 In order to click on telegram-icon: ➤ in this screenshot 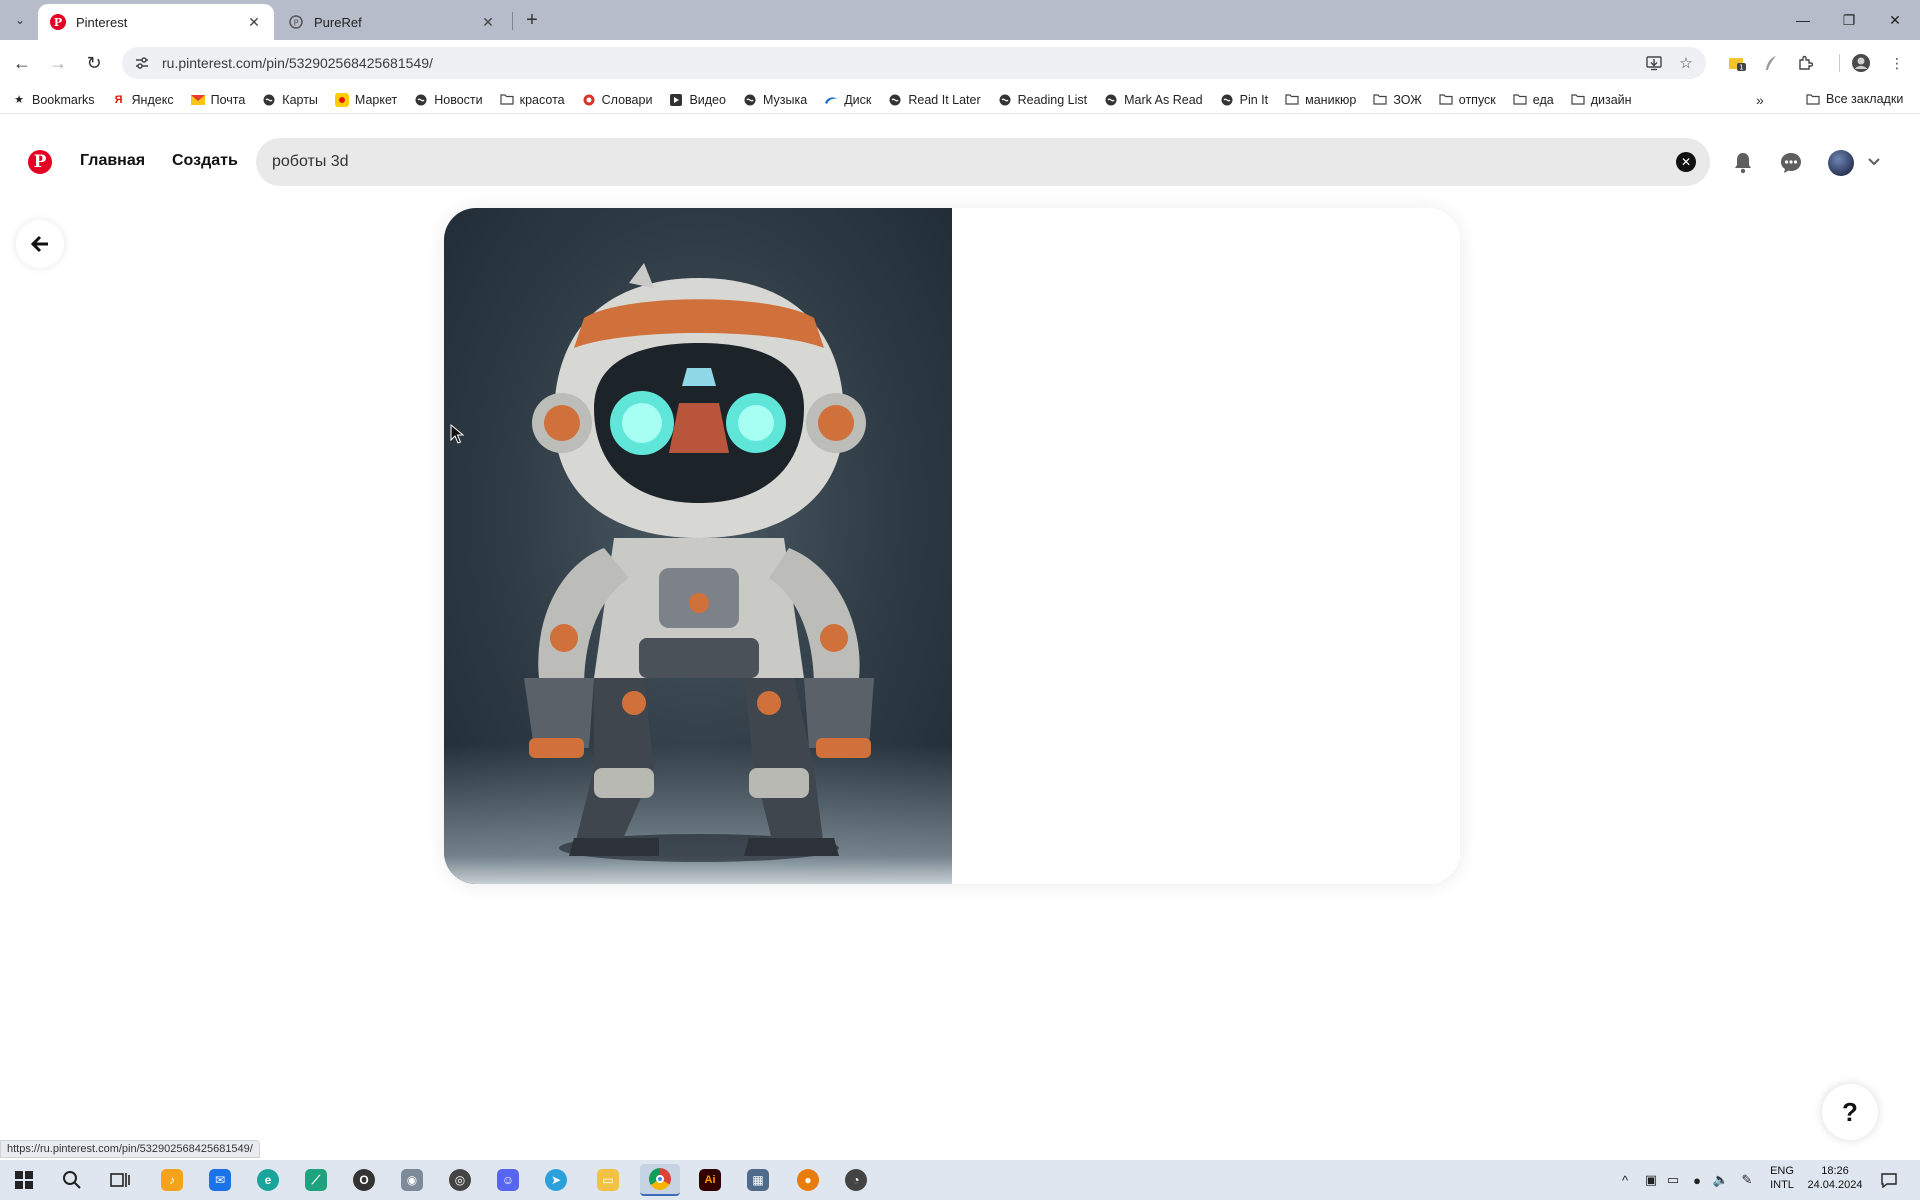, I will do `click(556, 1180)`.